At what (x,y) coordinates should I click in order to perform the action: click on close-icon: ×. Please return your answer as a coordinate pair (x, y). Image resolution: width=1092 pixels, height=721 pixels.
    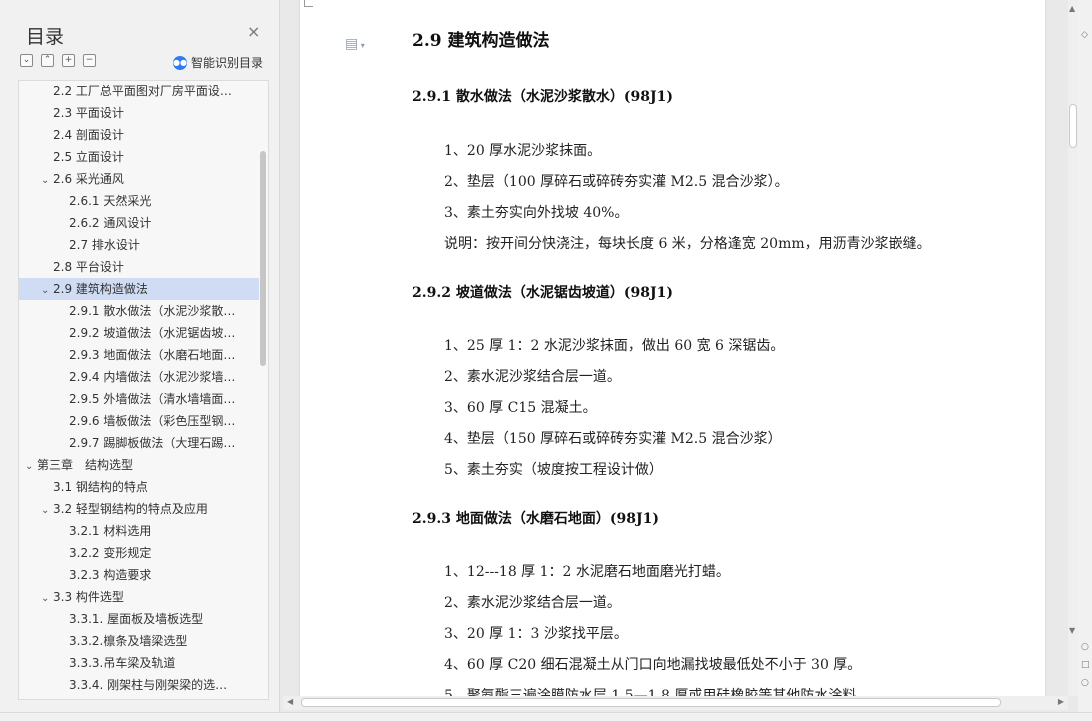
    Looking at the image, I should click on (253, 32).